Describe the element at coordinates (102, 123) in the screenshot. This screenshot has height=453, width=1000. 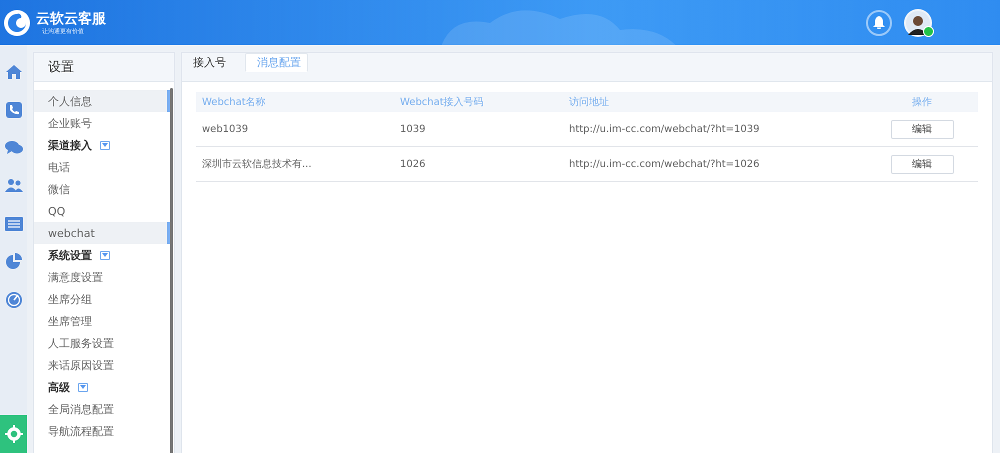
I see `nav-item: 企业账号` at that location.